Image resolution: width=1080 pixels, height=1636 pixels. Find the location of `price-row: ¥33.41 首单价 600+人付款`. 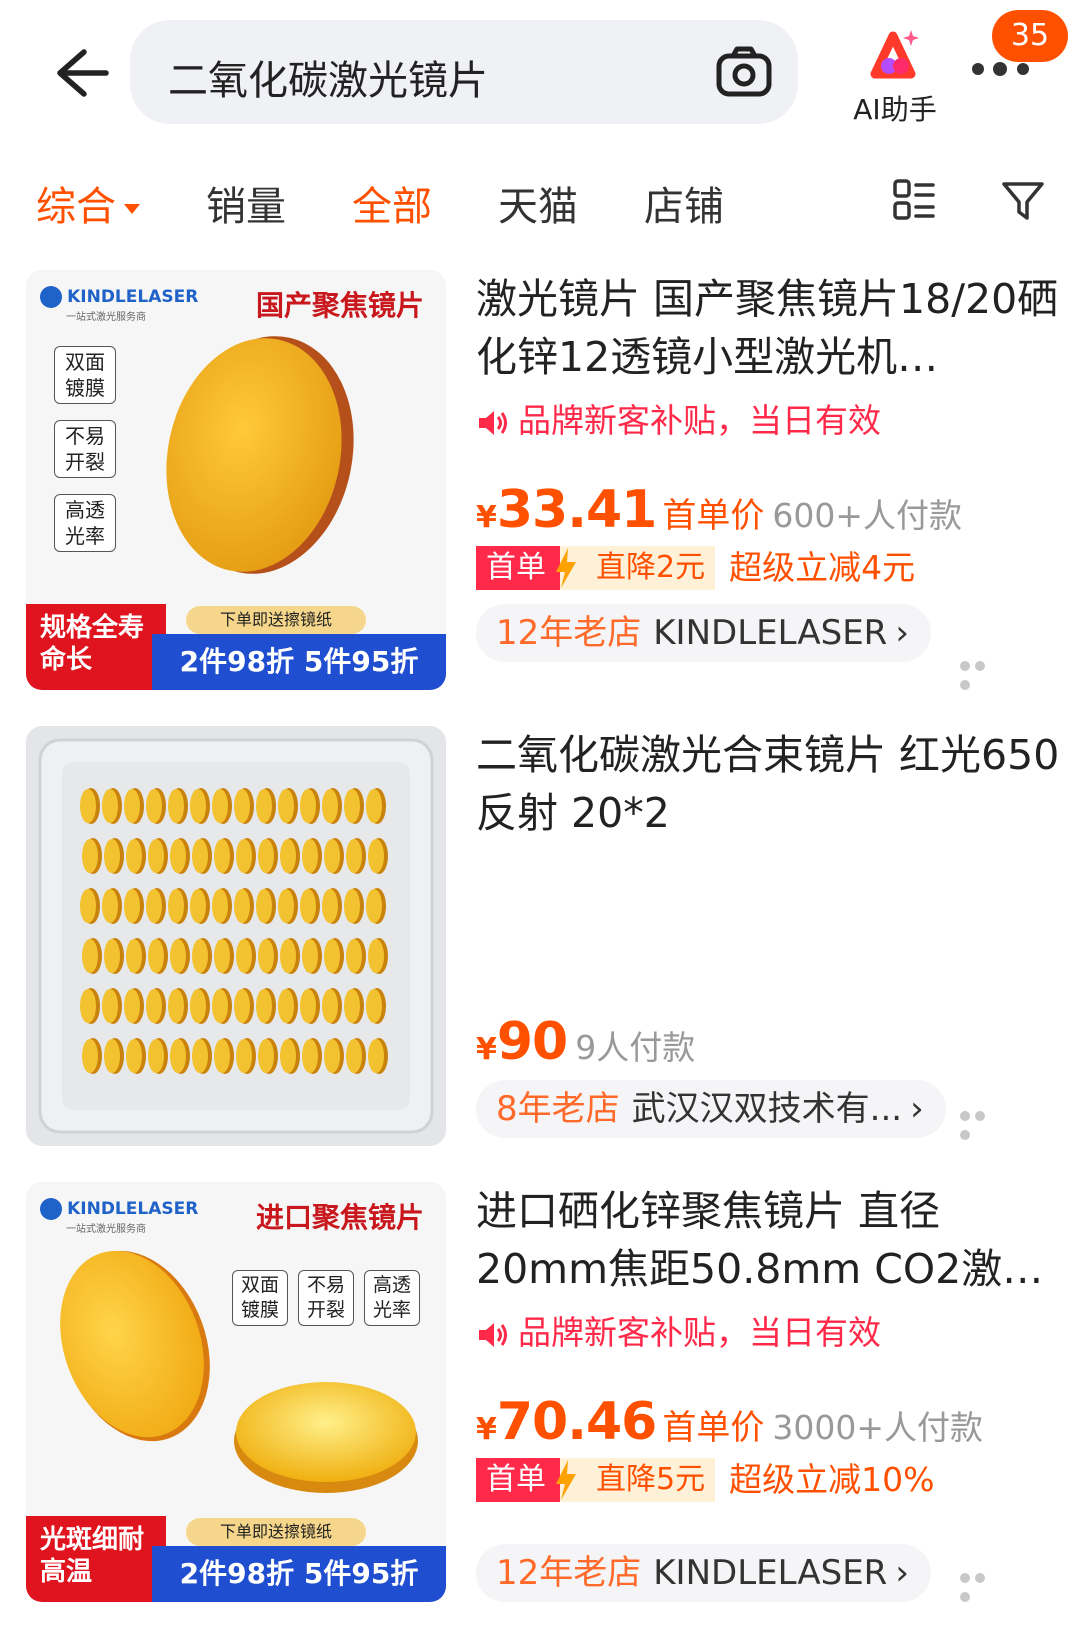

price-row: ¥33.41 首单价 600+人付款 is located at coordinates (719, 510).